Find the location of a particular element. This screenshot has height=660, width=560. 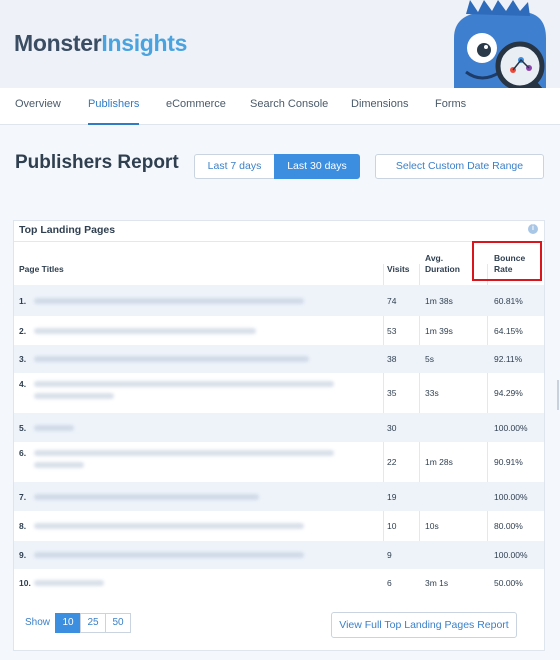

bounce-rate-value: 64.15% is located at coordinates (508, 330).